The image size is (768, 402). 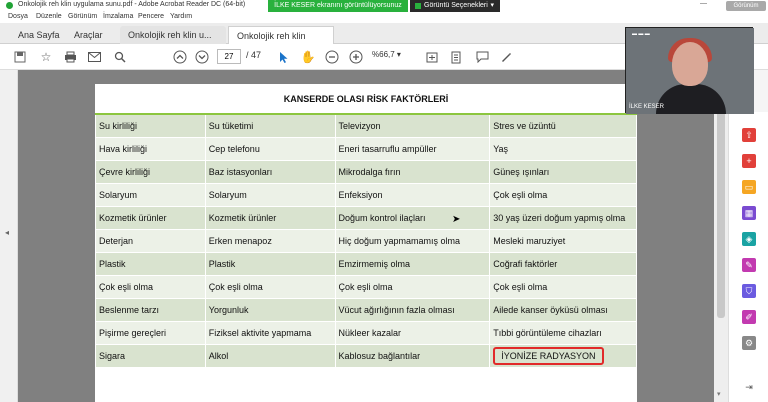 What do you see at coordinates (506, 57) in the screenshot?
I see `highlight-pen-icon` at bounding box center [506, 57].